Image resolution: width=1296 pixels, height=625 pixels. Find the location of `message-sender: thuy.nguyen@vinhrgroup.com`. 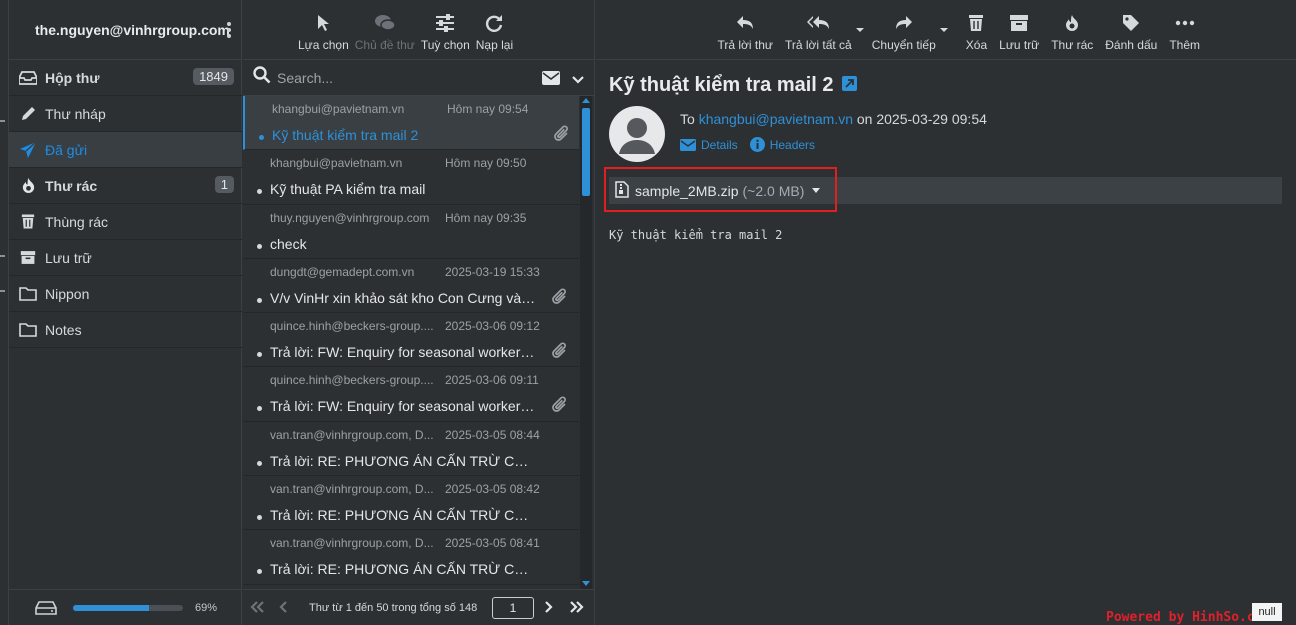

message-sender: thuy.nguyen@vinhrgroup.com is located at coordinates (350, 217).